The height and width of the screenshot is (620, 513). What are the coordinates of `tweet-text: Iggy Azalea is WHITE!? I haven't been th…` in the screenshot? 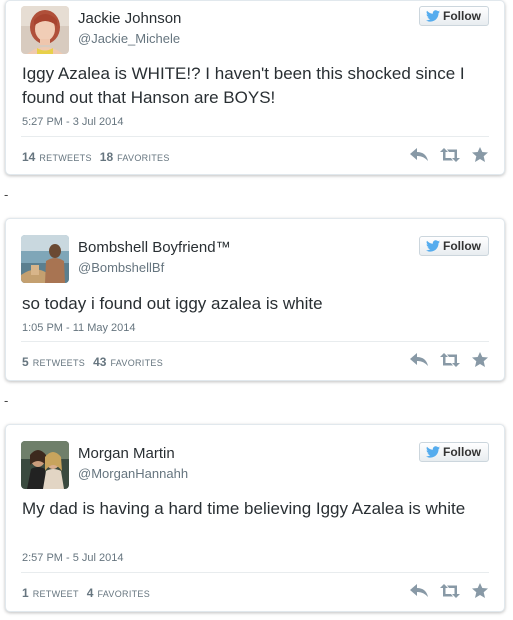 It's located at (243, 85).